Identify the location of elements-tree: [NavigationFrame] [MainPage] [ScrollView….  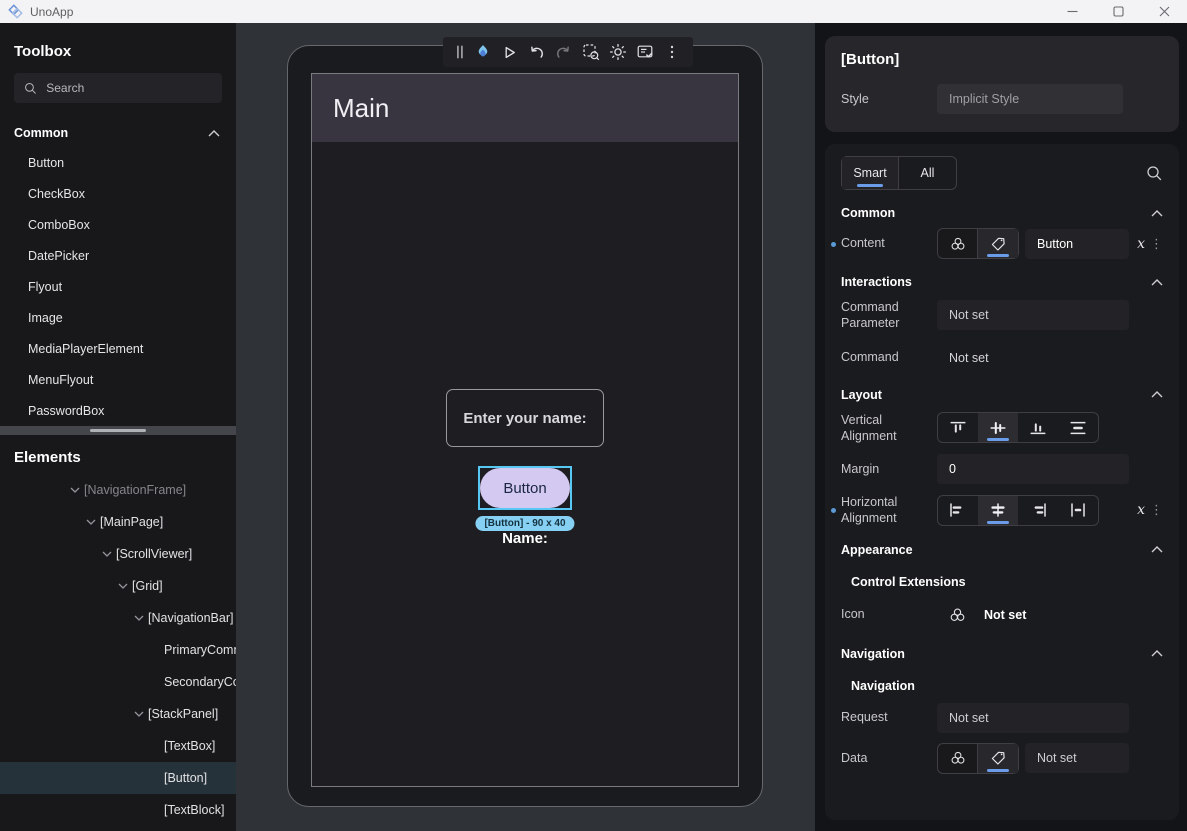
(118, 650).